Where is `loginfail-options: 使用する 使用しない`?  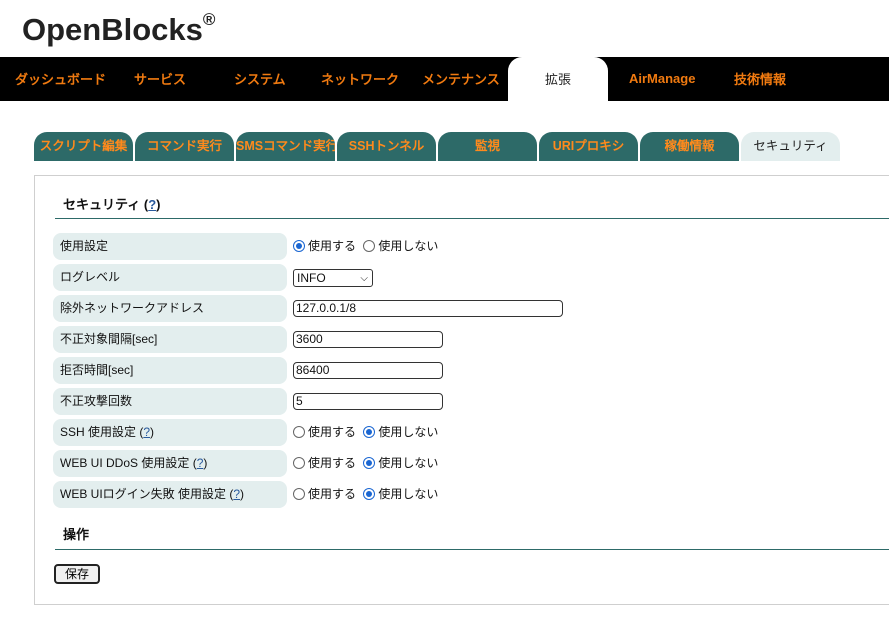 loginfail-options: 使用する 使用しない is located at coordinates (367, 494).